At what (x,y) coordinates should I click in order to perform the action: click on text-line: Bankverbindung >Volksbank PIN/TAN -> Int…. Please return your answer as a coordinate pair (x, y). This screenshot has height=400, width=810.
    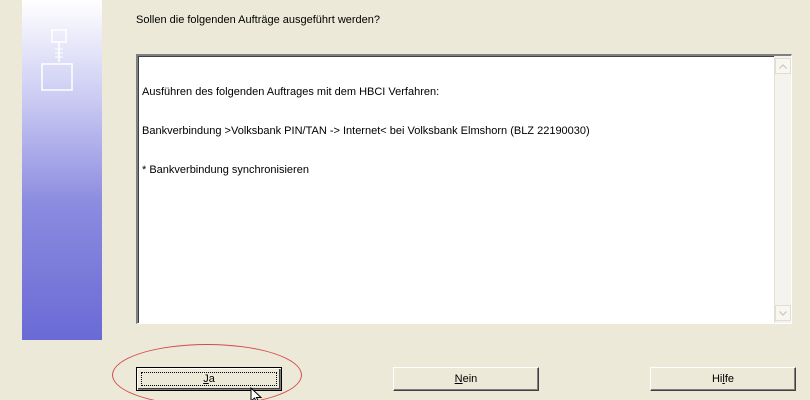
    Looking at the image, I should click on (366, 131).